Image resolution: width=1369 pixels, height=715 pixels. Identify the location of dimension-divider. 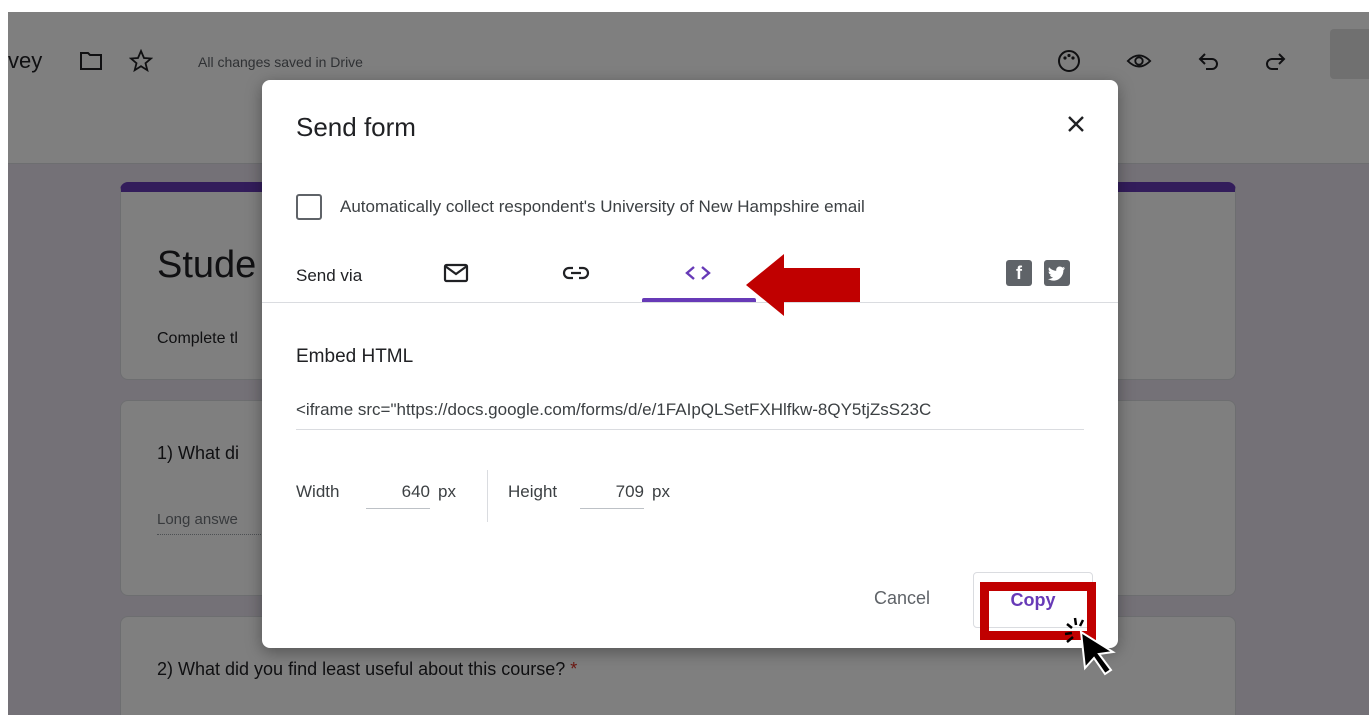
(487, 496).